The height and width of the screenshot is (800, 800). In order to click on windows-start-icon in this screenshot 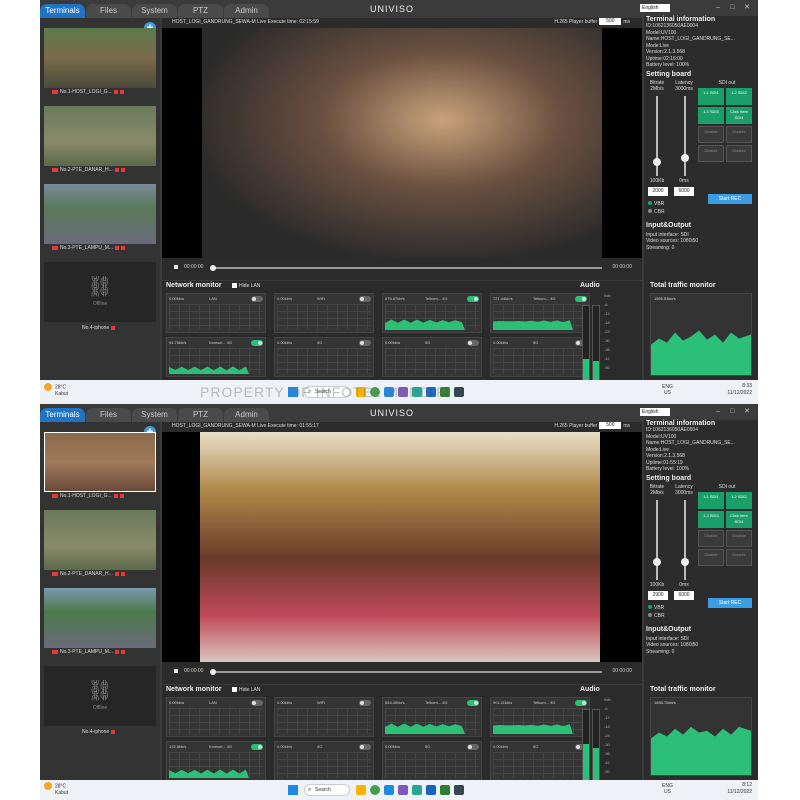, I will do `click(293, 790)`.